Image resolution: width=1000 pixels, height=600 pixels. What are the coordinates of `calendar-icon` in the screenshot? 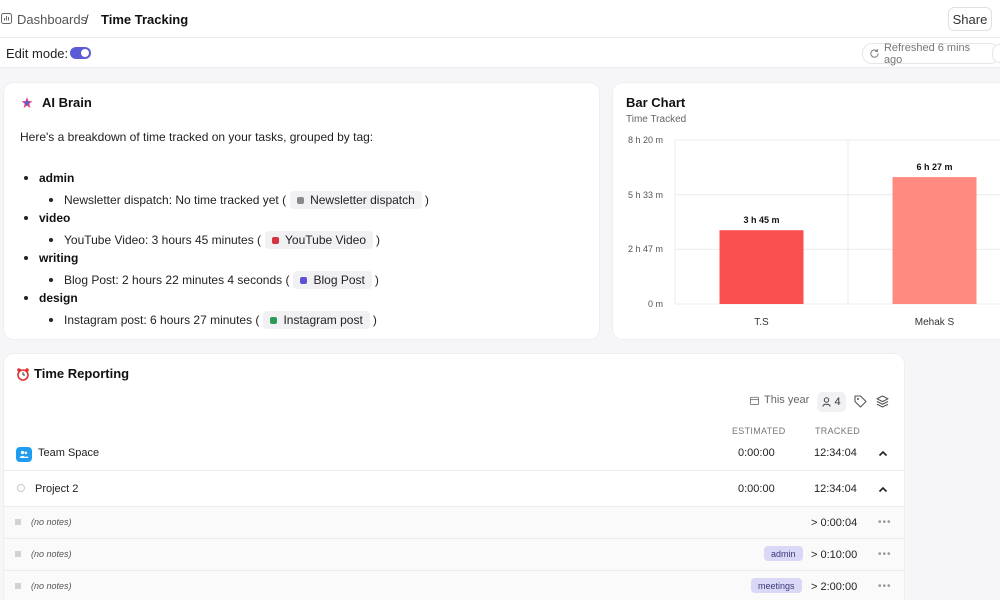 It's located at (754, 400).